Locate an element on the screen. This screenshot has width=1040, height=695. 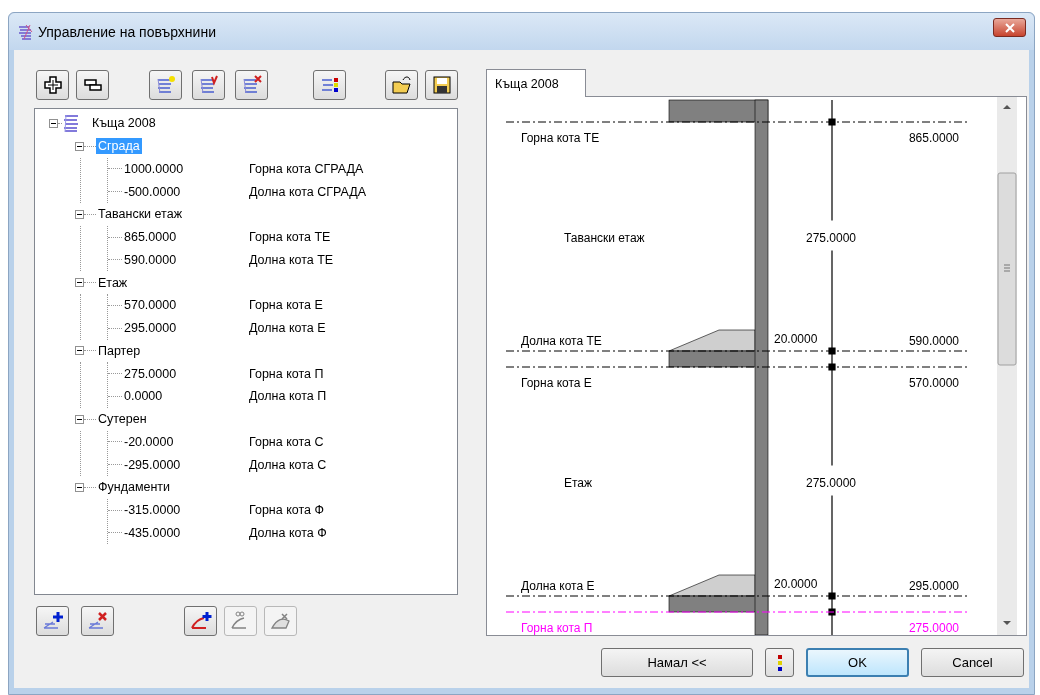
tree-item: 0.0000 is located at coordinates (185, 396).